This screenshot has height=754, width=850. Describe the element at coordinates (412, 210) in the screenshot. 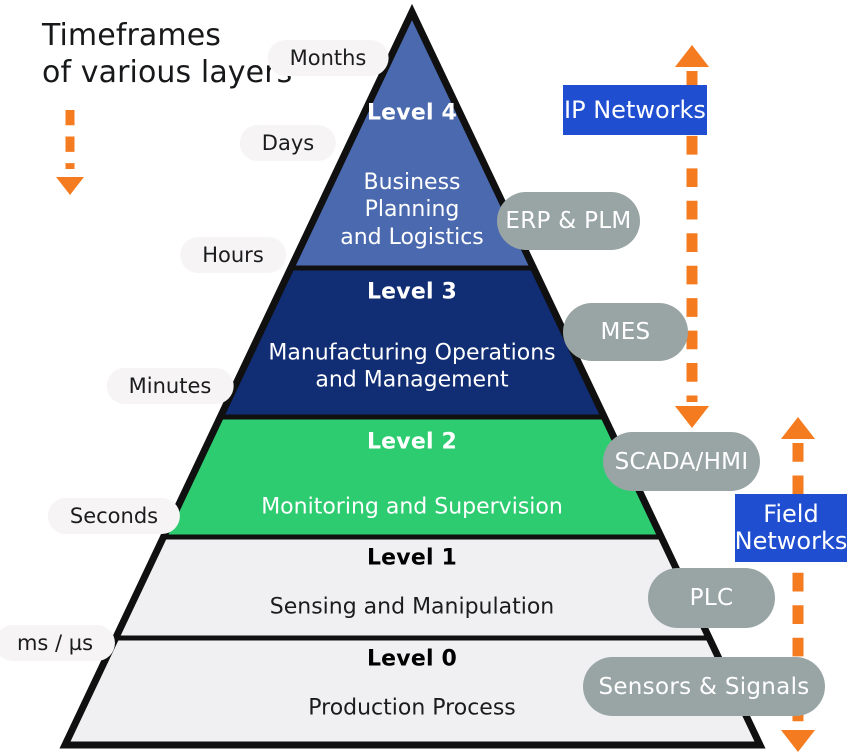

I see `band-description-level4: Business Planning and Logistics` at that location.